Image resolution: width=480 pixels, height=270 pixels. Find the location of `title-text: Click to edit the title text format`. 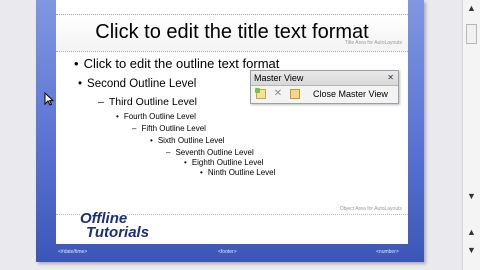

title-text: Click to edit the title text format is located at coordinates (232, 32).